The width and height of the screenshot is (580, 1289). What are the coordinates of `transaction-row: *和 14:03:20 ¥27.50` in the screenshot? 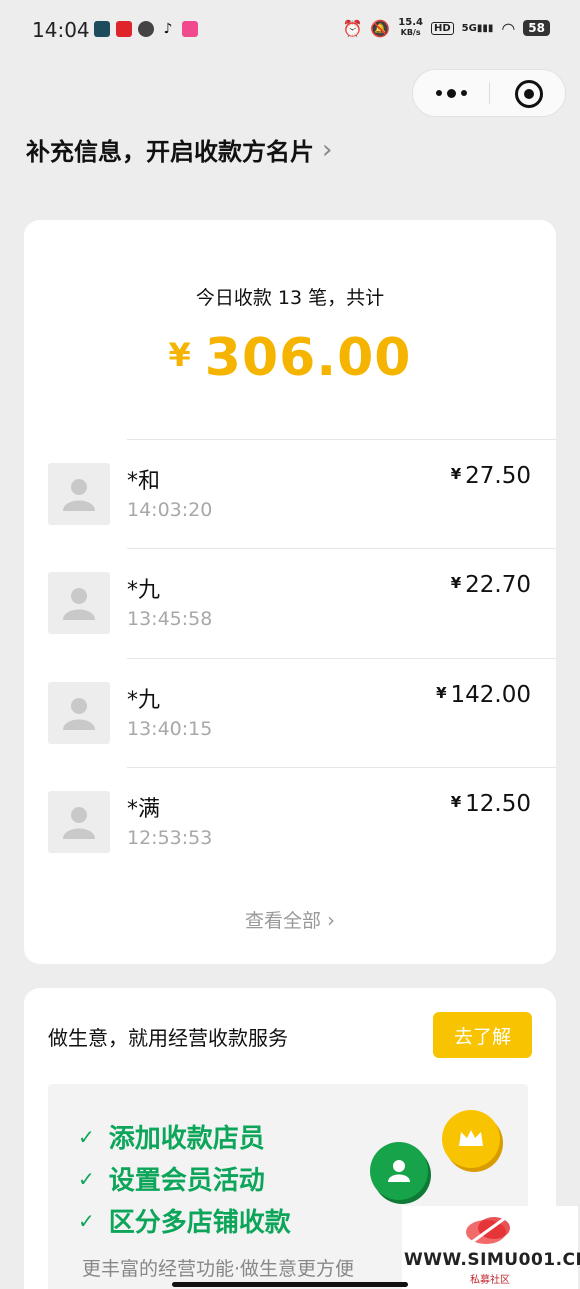 It's located at (290, 494).